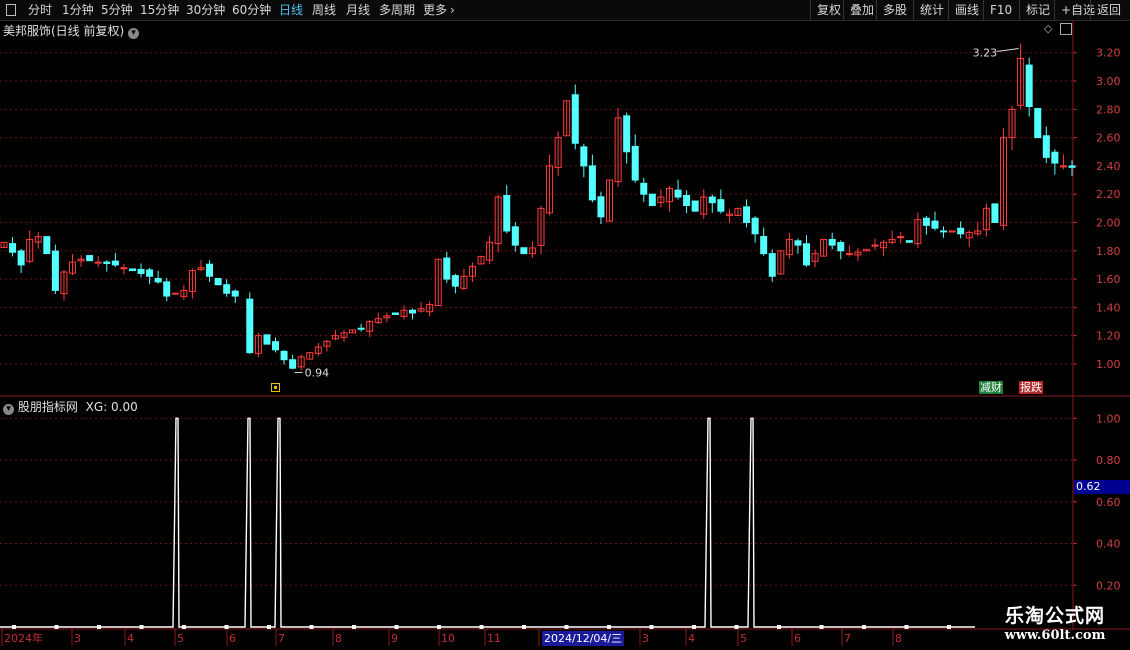 Image resolution: width=1130 pixels, height=650 pixels. Describe the element at coordinates (1108, 222) in the screenshot. I see `main-ytick-label: 2.00` at that location.